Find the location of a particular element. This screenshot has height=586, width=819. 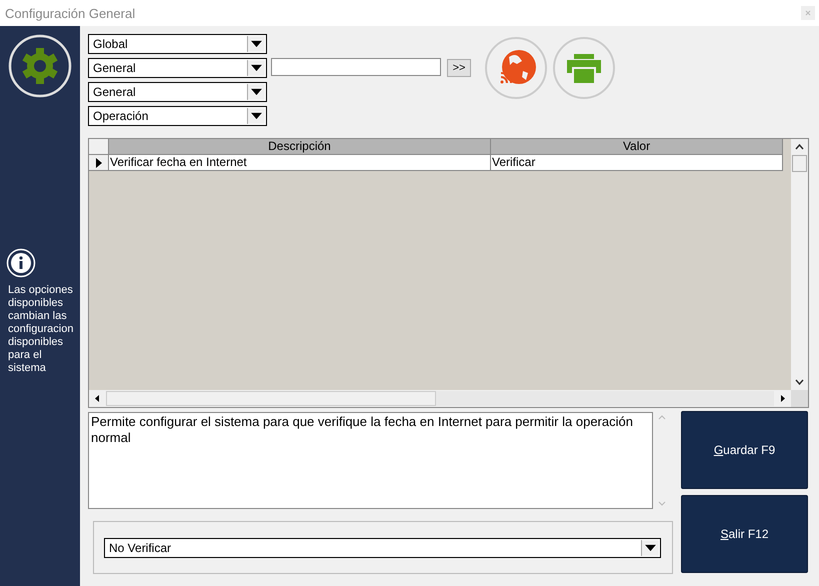

info-icon is located at coordinates (21, 263).